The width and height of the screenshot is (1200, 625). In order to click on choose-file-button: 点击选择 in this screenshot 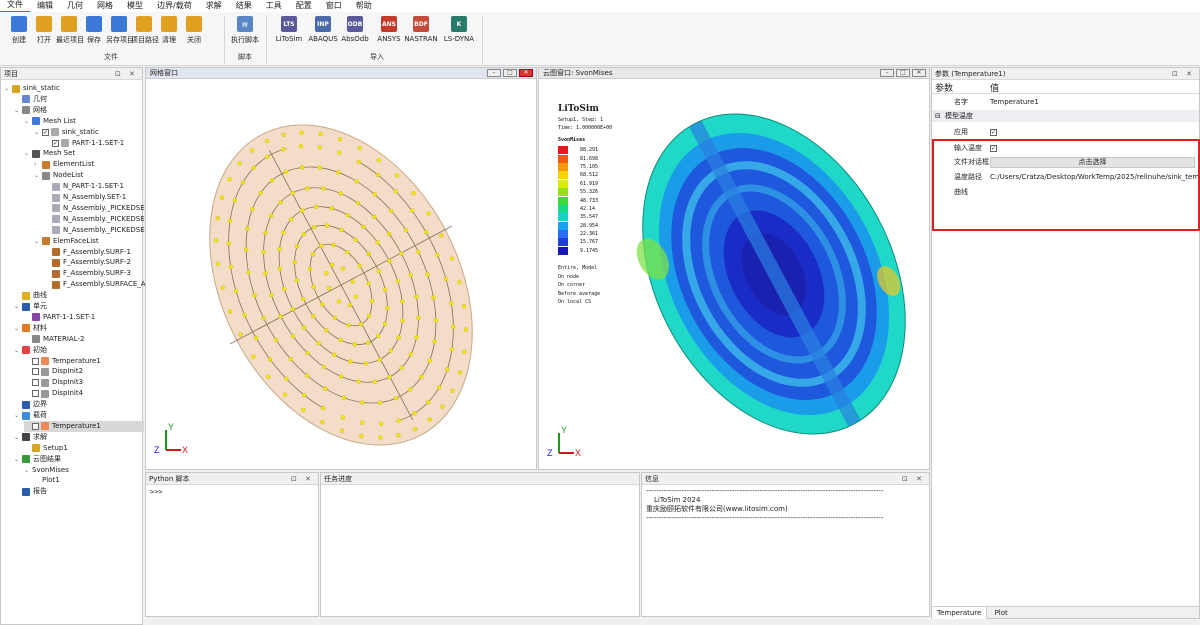, I will do `click(1092, 162)`.